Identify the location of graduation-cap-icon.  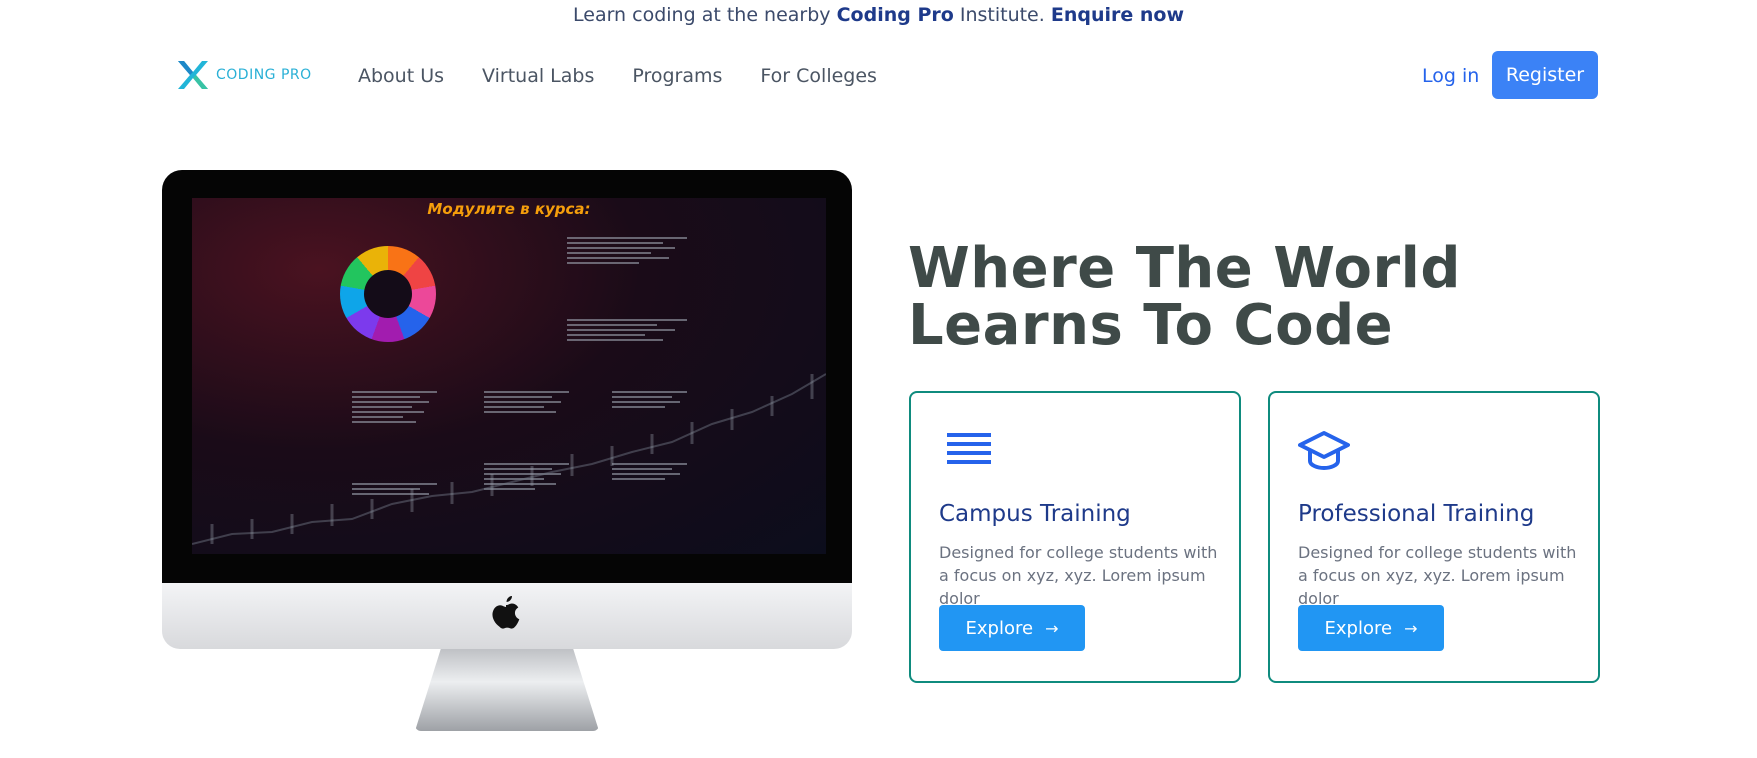
(1324, 451).